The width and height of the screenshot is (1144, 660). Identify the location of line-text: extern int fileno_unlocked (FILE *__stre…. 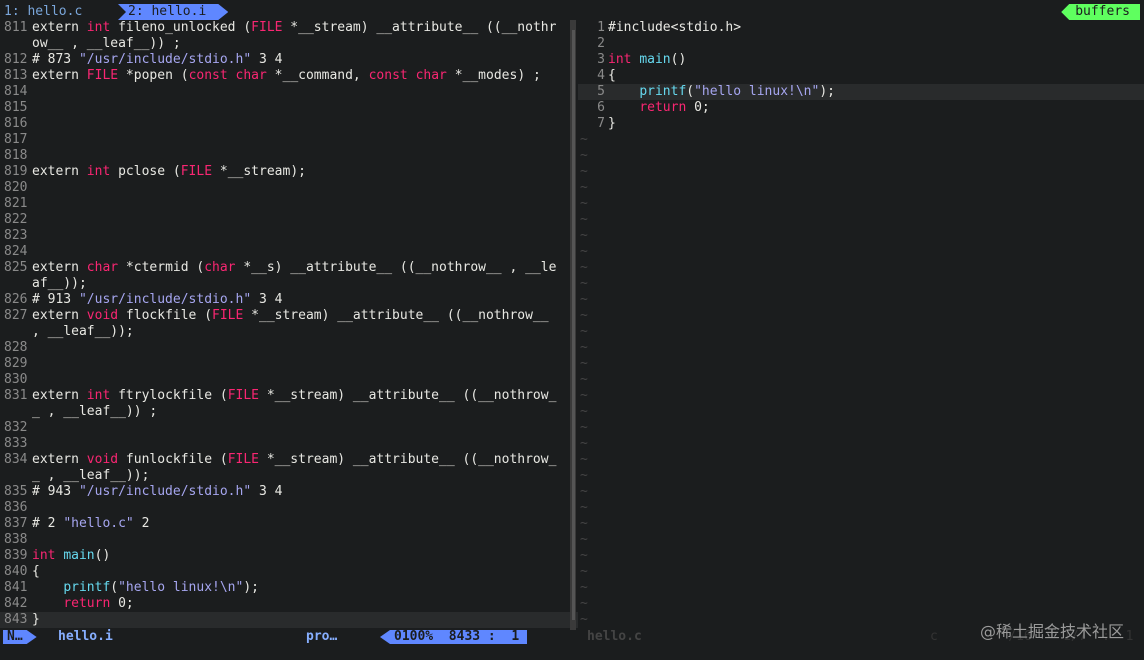
(294, 27).